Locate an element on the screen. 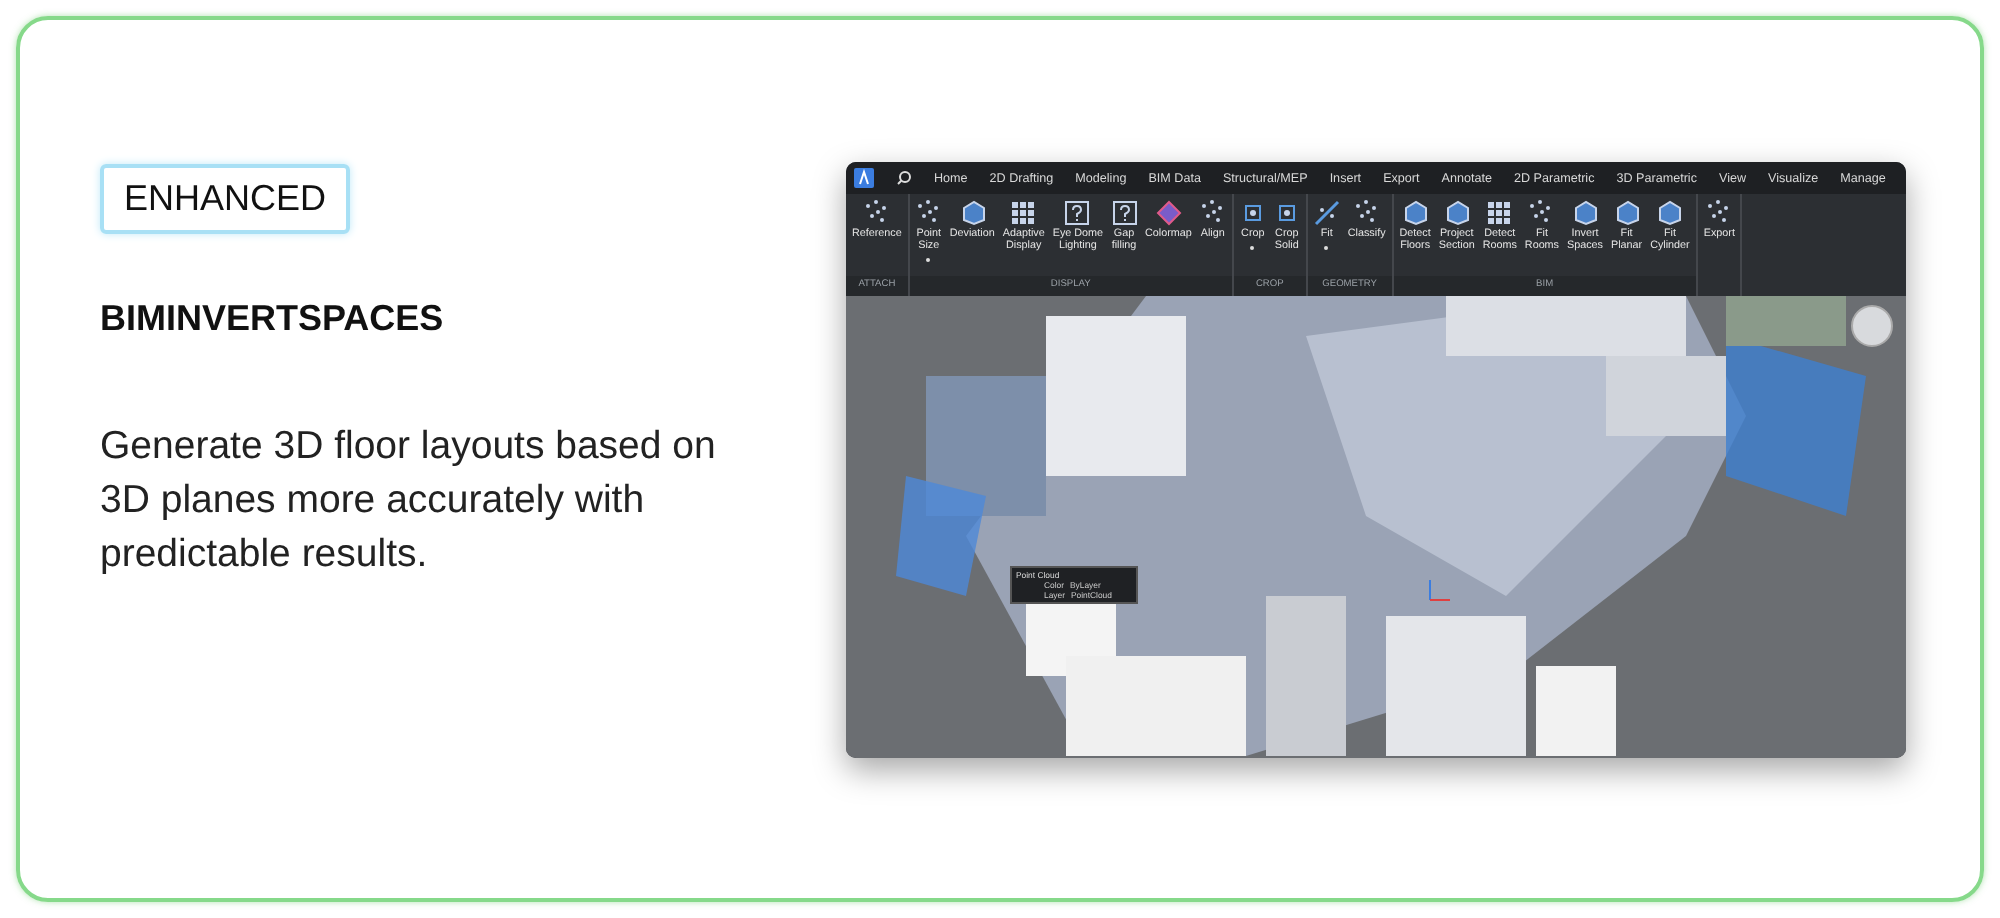  feature-description: Generate 3D floor layouts based on 3D planes more accurately with predictable results. is located at coordinates (409, 501).